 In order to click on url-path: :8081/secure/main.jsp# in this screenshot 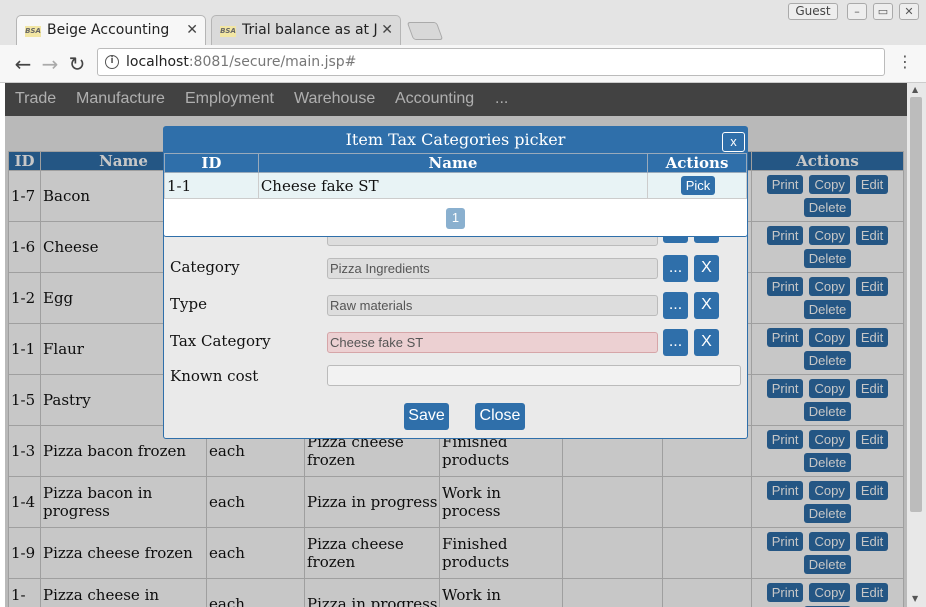, I will do `click(272, 62)`.